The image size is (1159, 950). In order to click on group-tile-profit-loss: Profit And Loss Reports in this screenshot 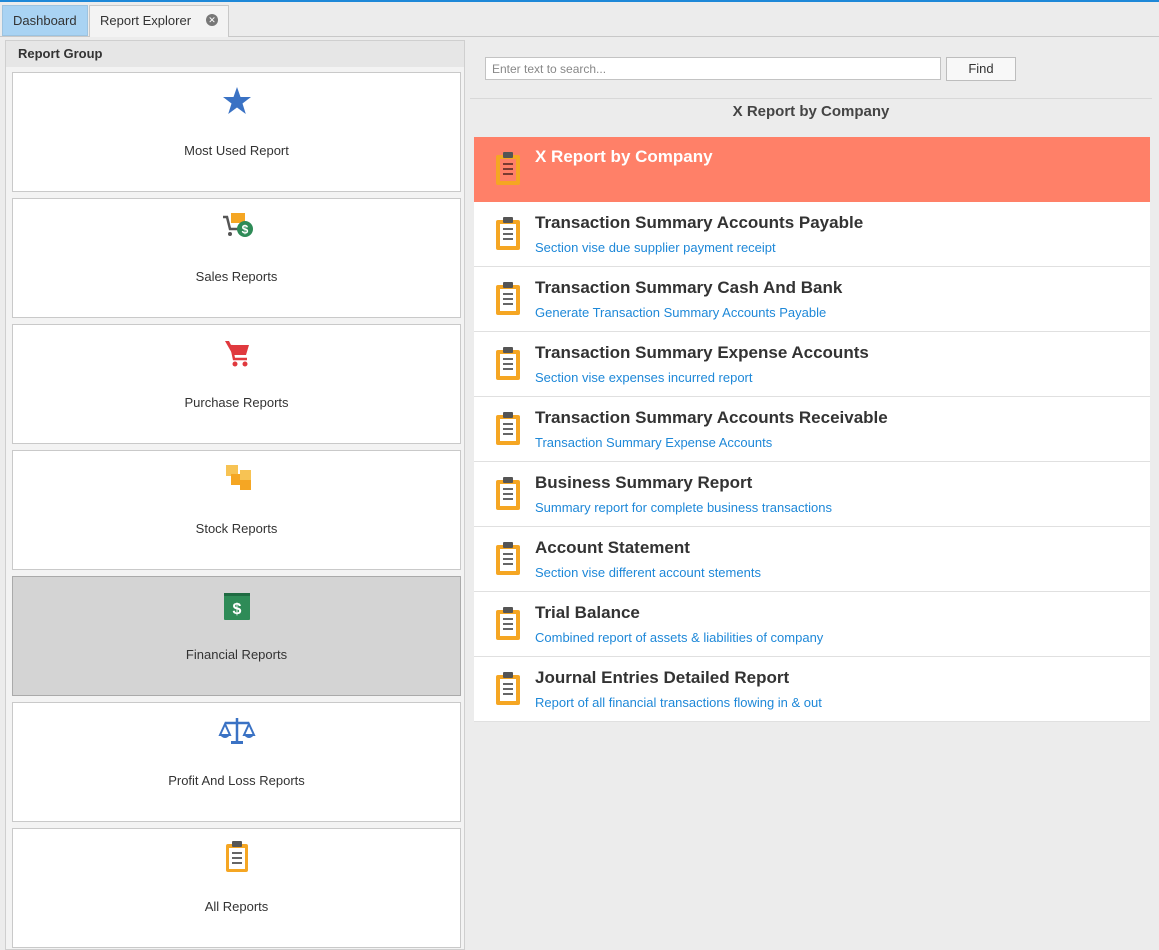, I will do `click(236, 762)`.